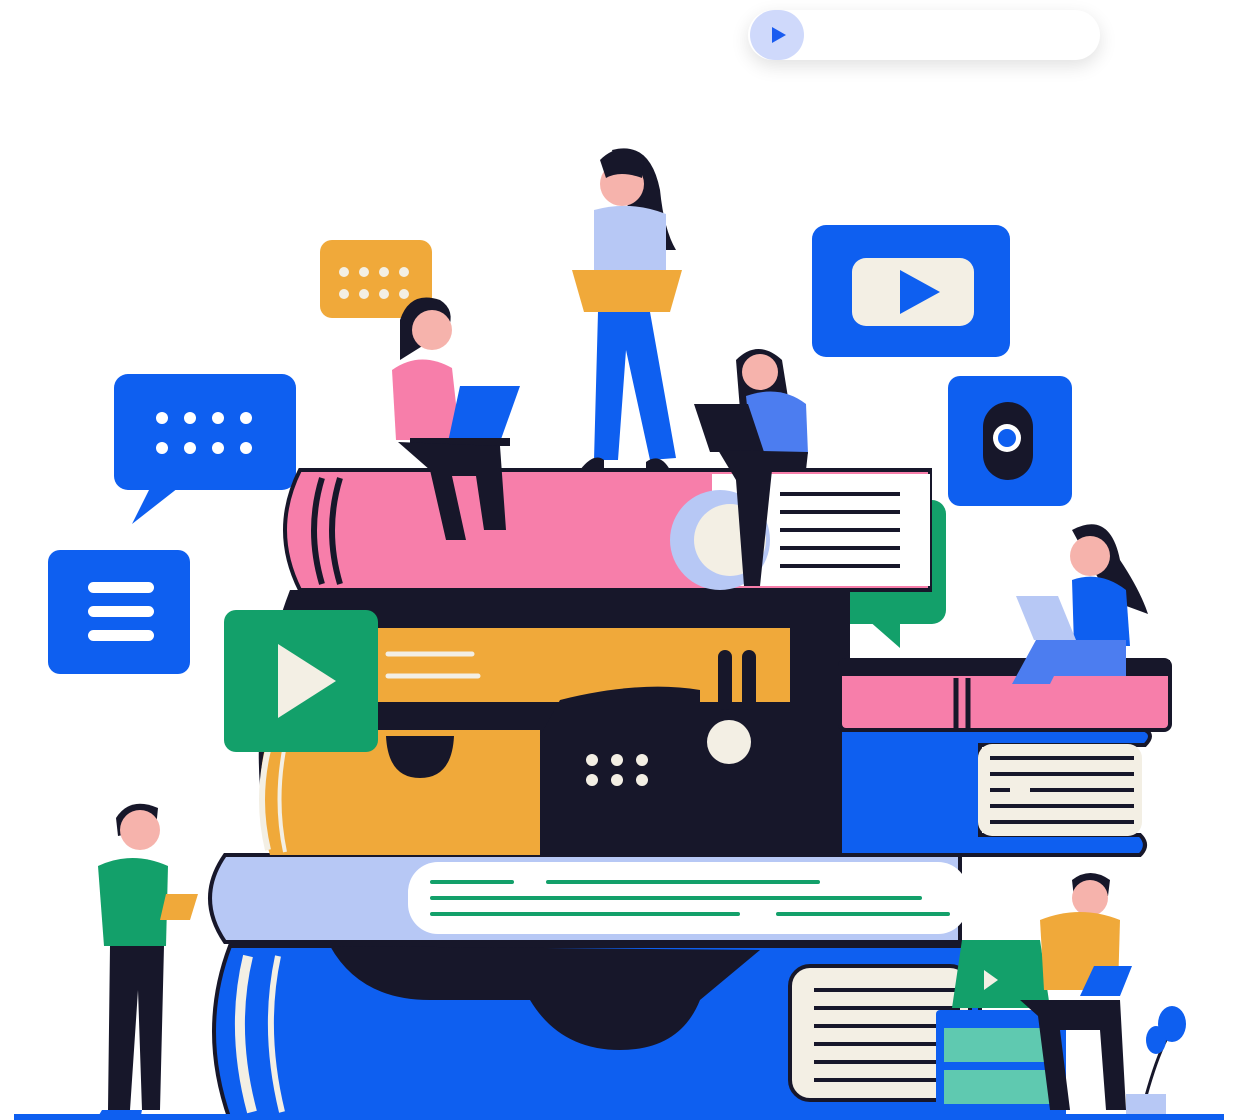 The height and width of the screenshot is (1120, 1238). Describe the element at coordinates (911, 291) in the screenshot. I see `video-play-icon` at that location.